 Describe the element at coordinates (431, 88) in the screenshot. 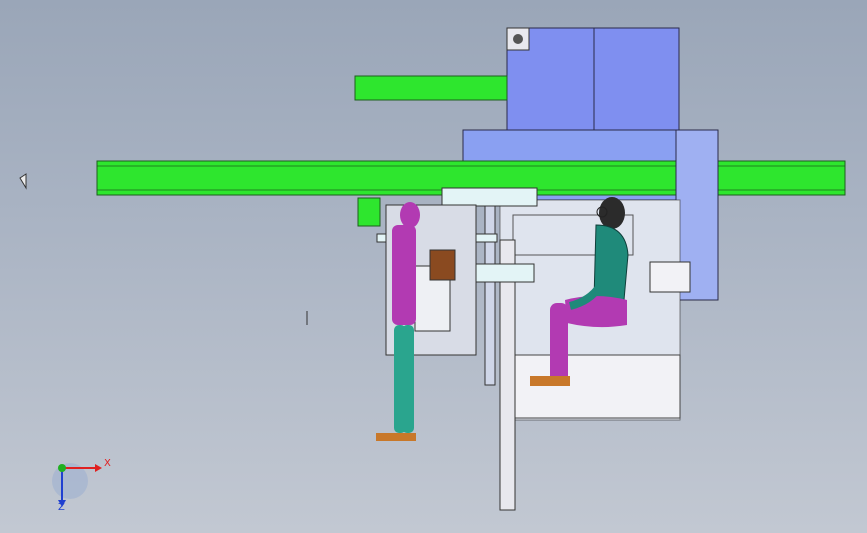

I see `short-conveyor` at that location.